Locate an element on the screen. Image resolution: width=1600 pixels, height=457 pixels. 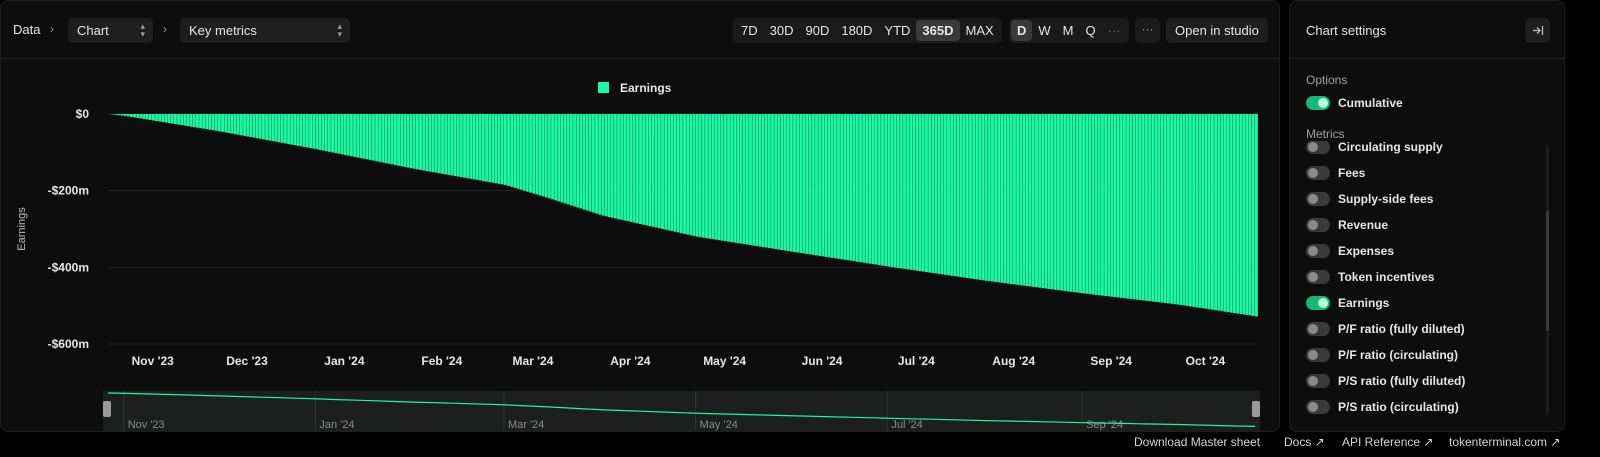
granularity-more: ··· is located at coordinates (1114, 30).